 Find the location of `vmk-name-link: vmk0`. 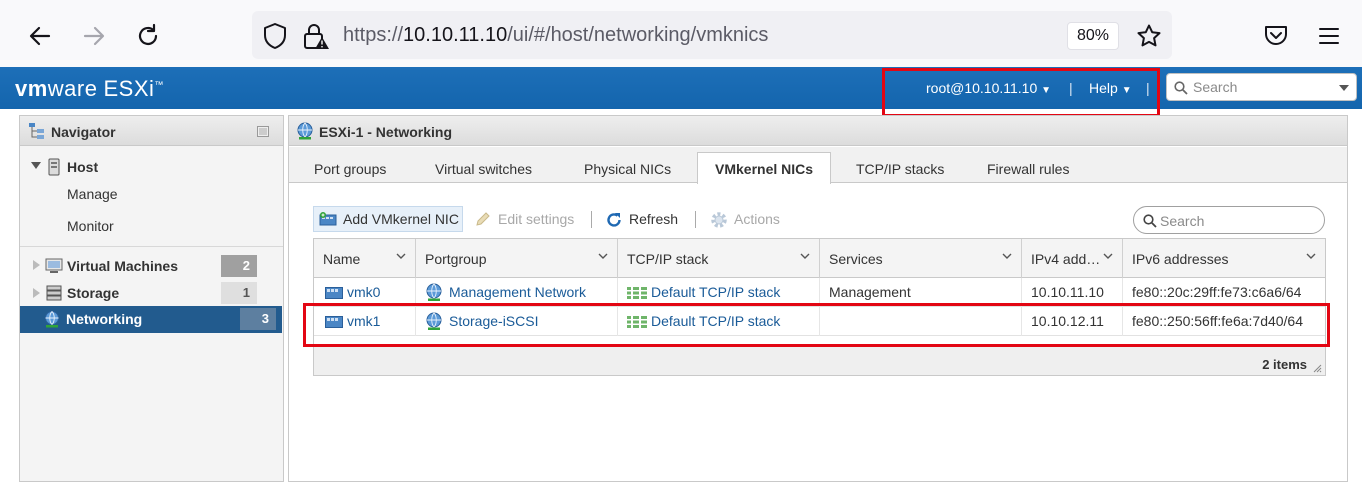

vmk-name-link: vmk0 is located at coordinates (363, 292).